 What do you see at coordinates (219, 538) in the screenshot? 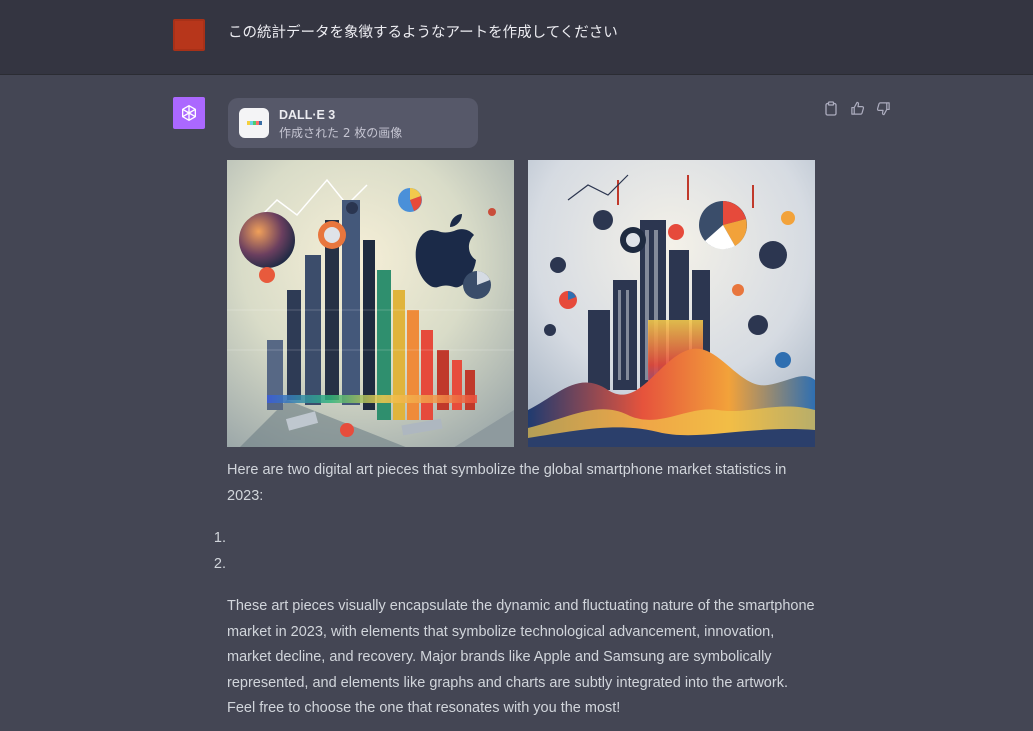
I see `list-item: 1.` at bounding box center [219, 538].